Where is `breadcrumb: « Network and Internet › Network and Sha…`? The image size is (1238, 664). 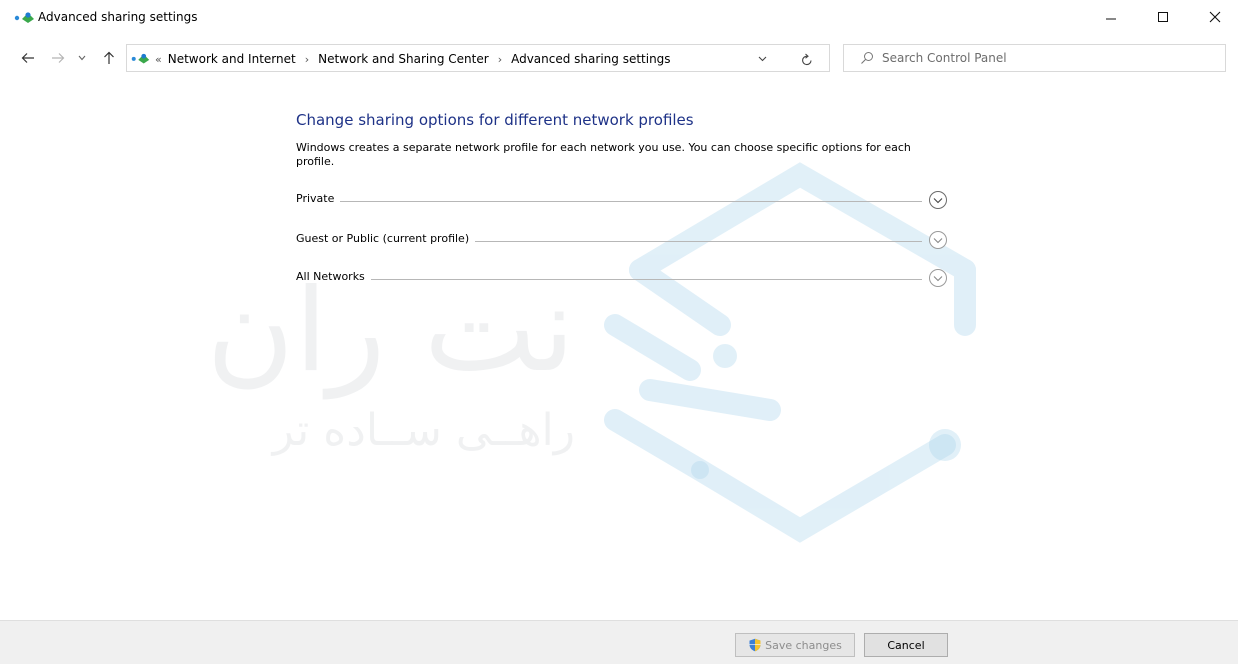
breadcrumb: « Network and Internet › Network and Sha… is located at coordinates (413, 59).